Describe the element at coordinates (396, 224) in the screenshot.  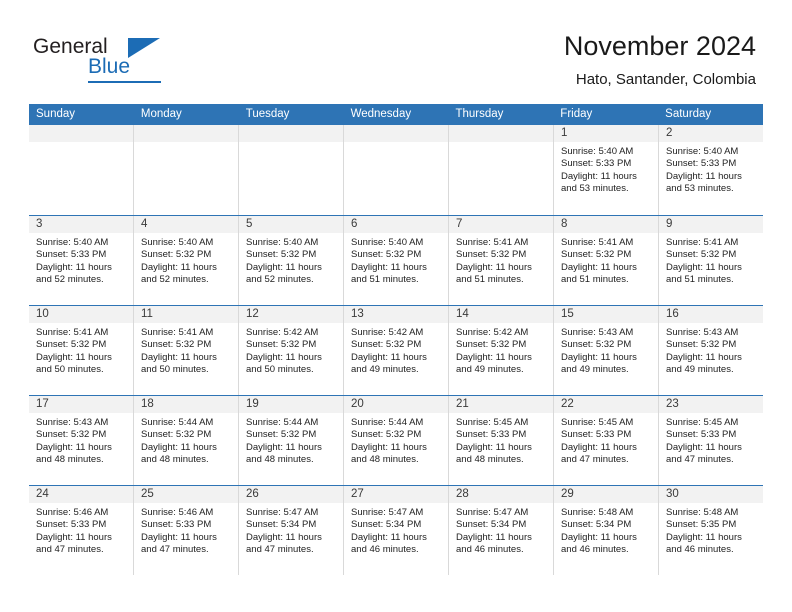
I see `day-number: 6` at that location.